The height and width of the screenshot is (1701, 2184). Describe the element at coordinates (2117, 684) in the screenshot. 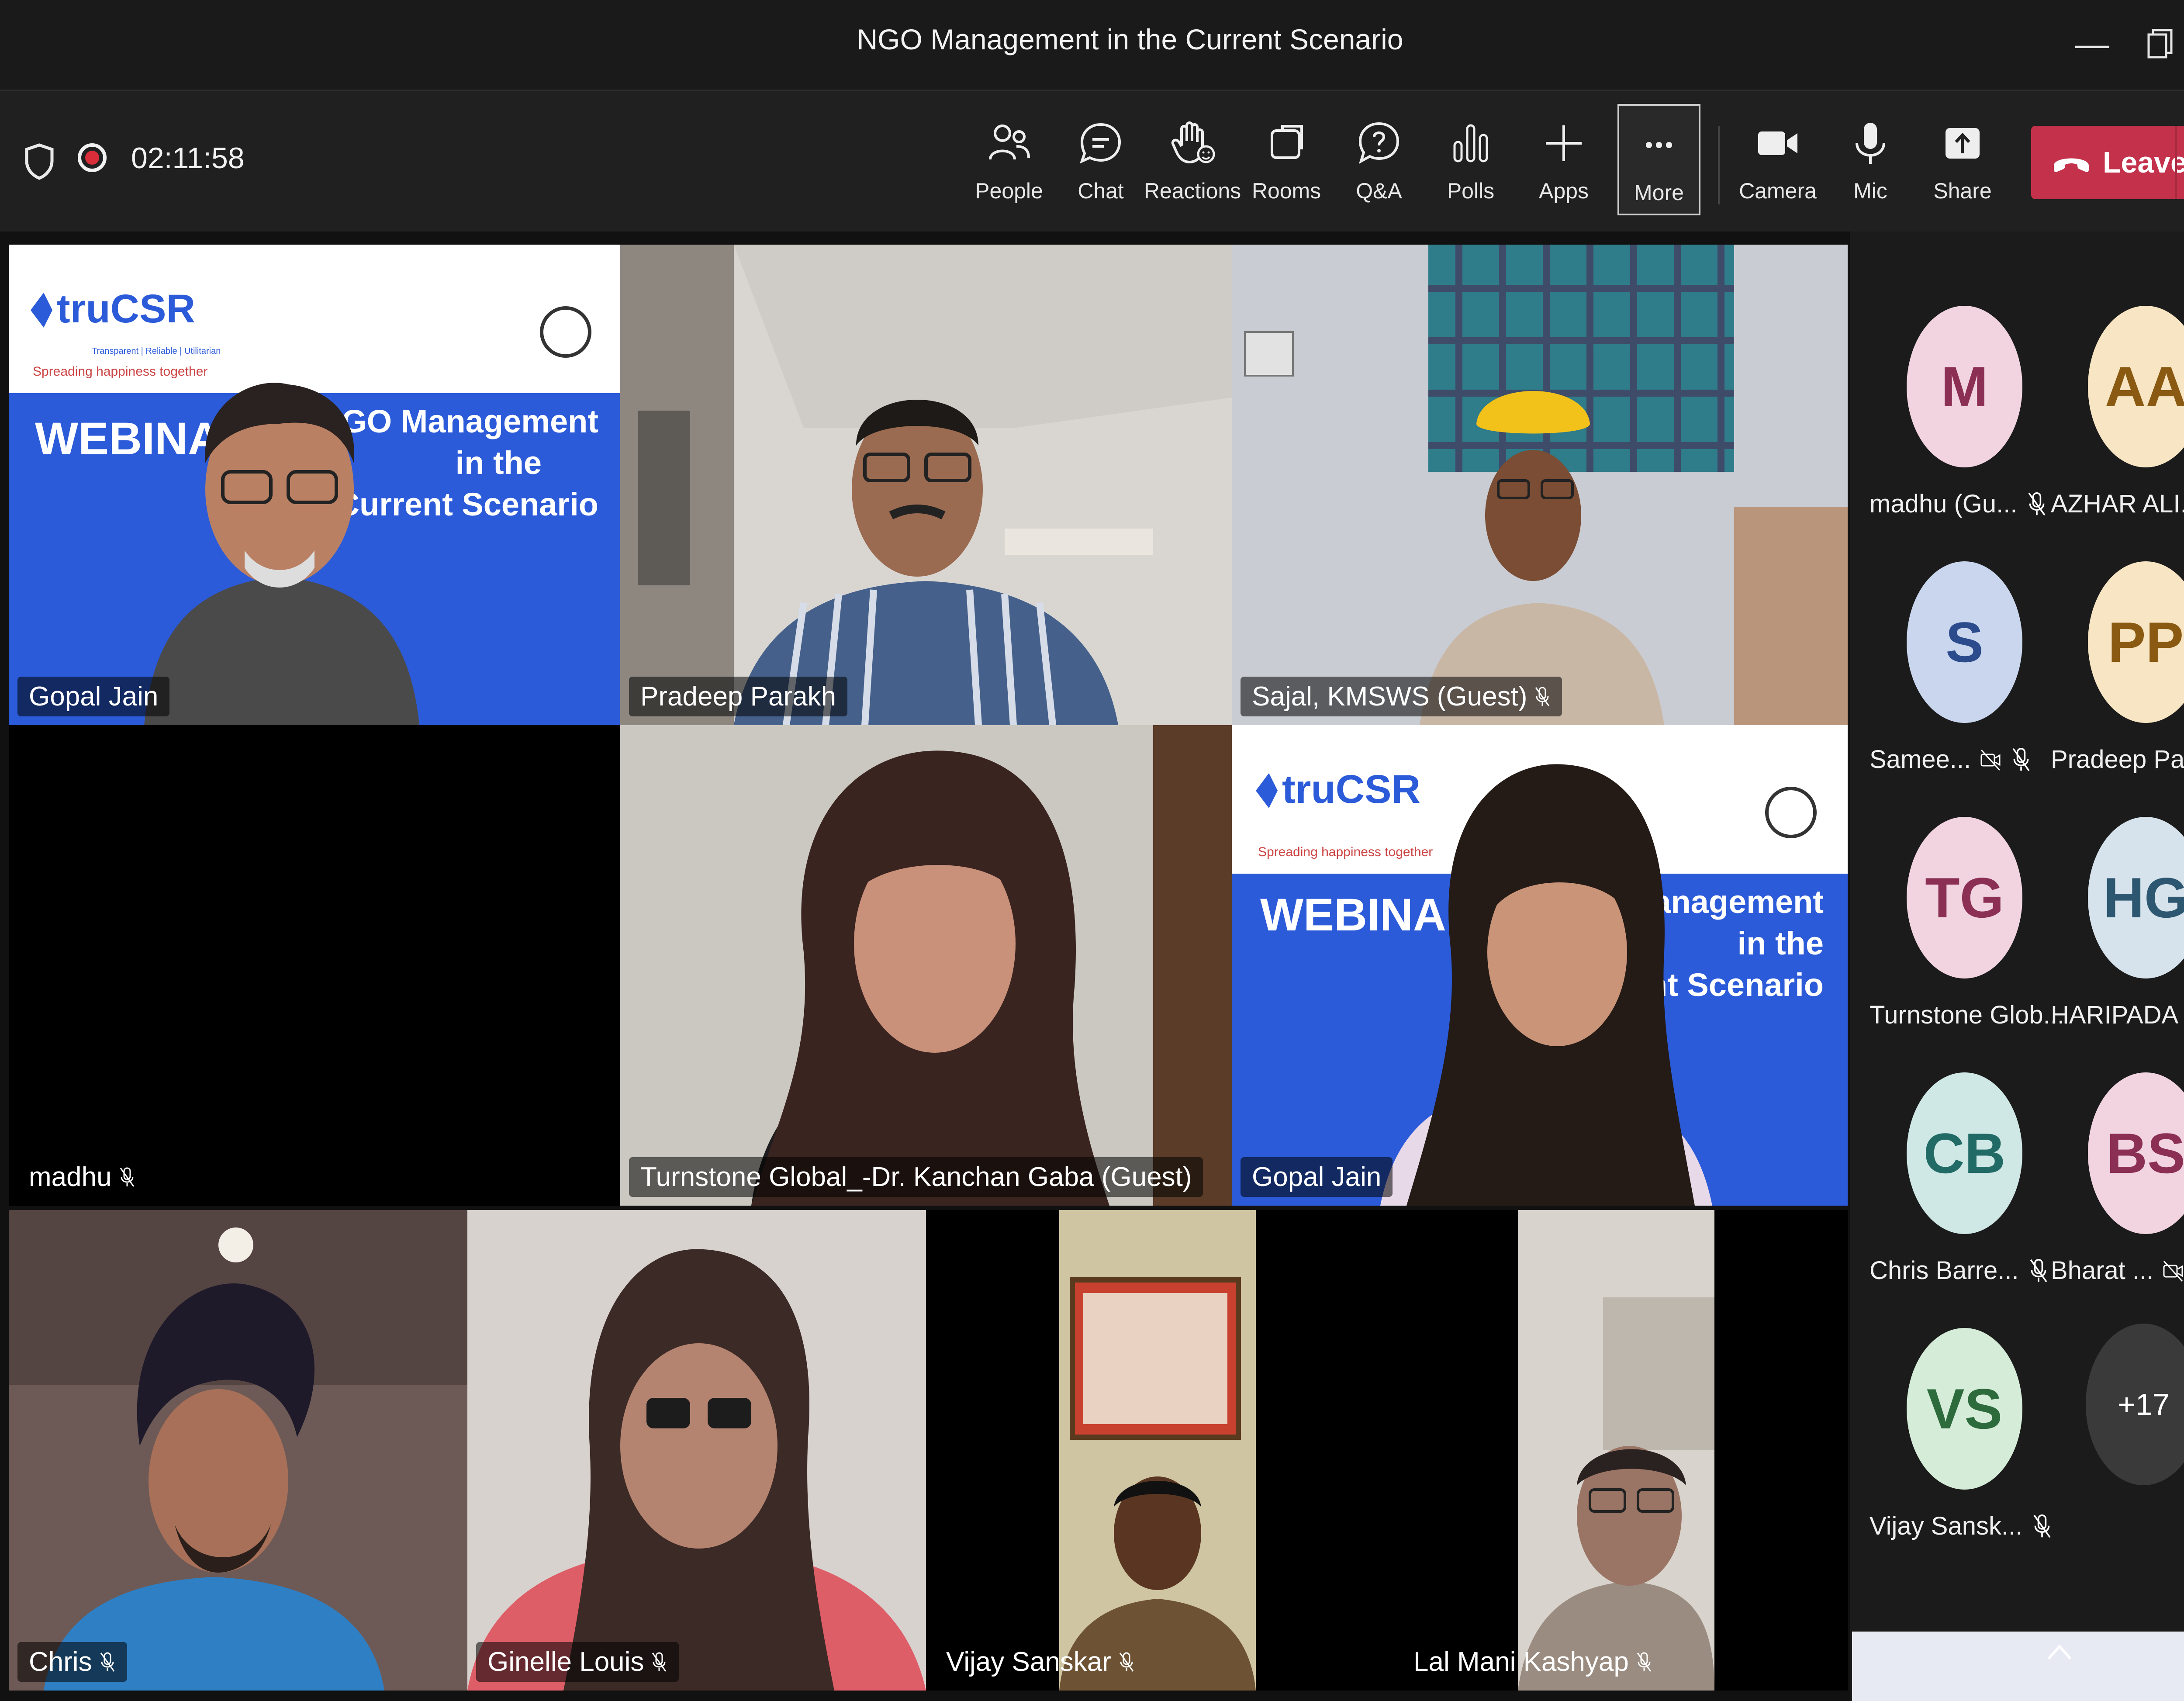

I see `participant-item: PP Pradeep Parakh` at that location.